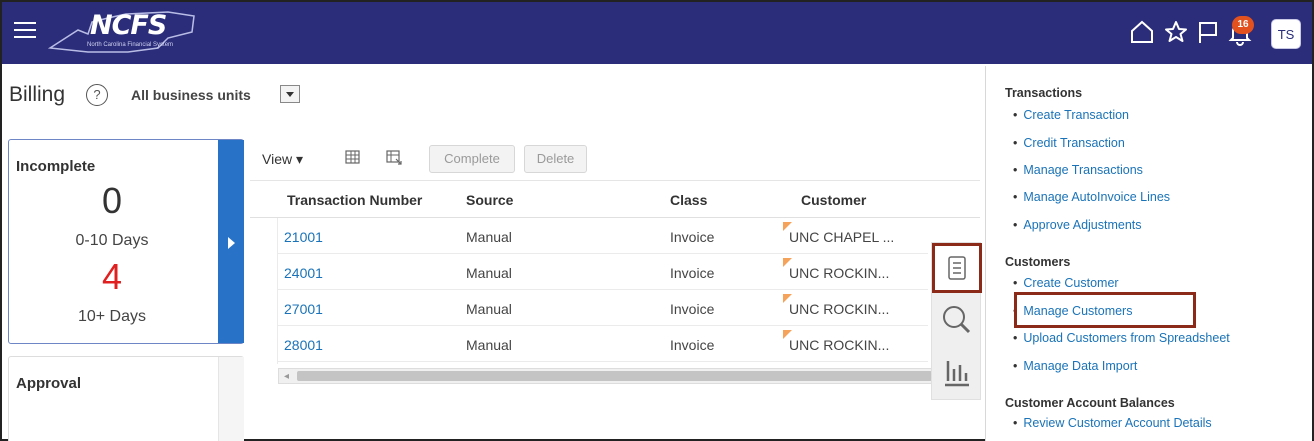 This screenshot has height=441, width=1314. I want to click on business-unit-dropdown, so click(290, 94).